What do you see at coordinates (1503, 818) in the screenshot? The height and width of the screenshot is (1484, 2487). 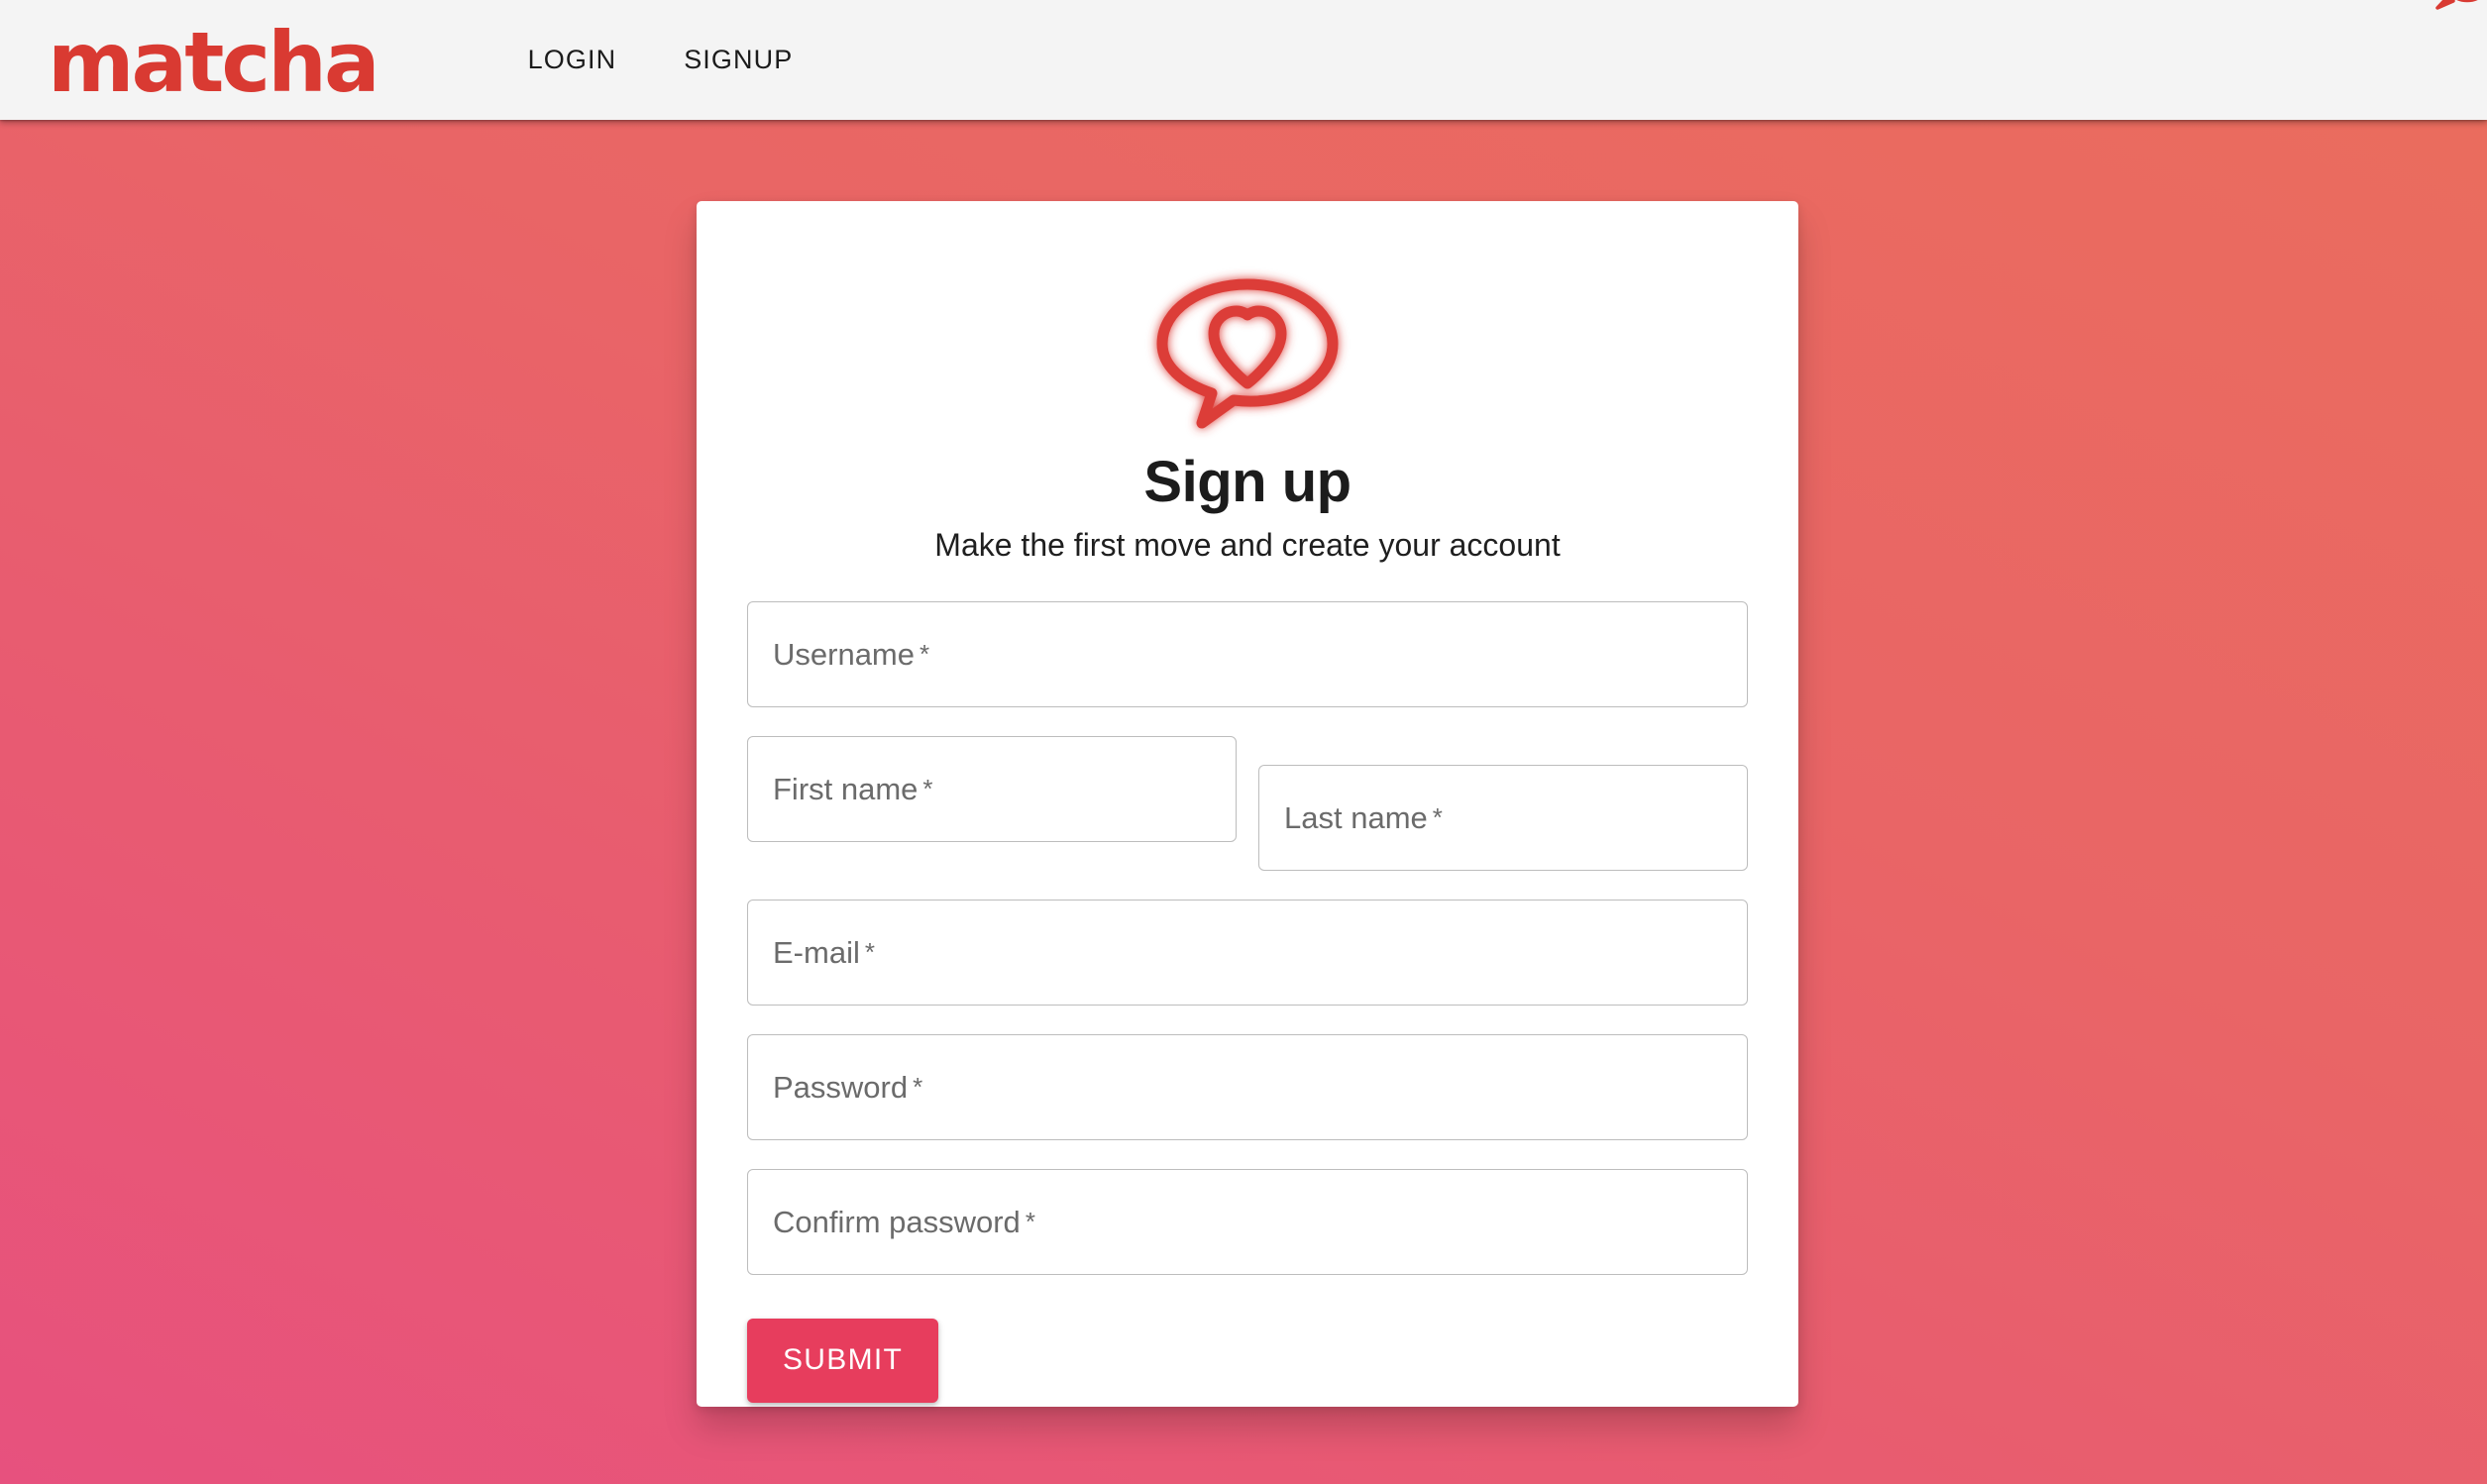 I see `last-name-field: Last name *` at bounding box center [1503, 818].